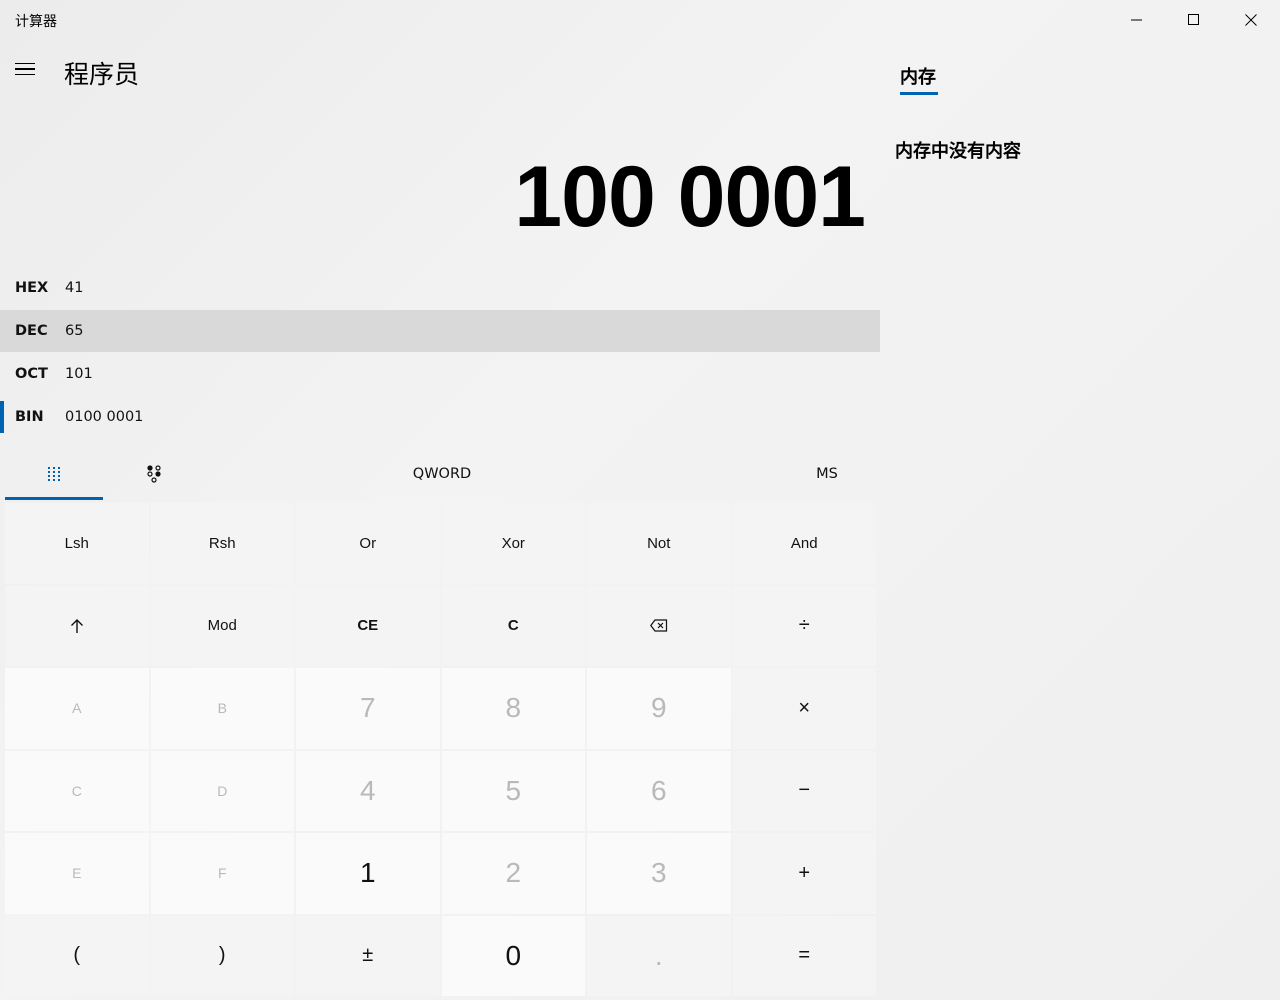  I want to click on title-bar: 计算器, so click(640, 20).